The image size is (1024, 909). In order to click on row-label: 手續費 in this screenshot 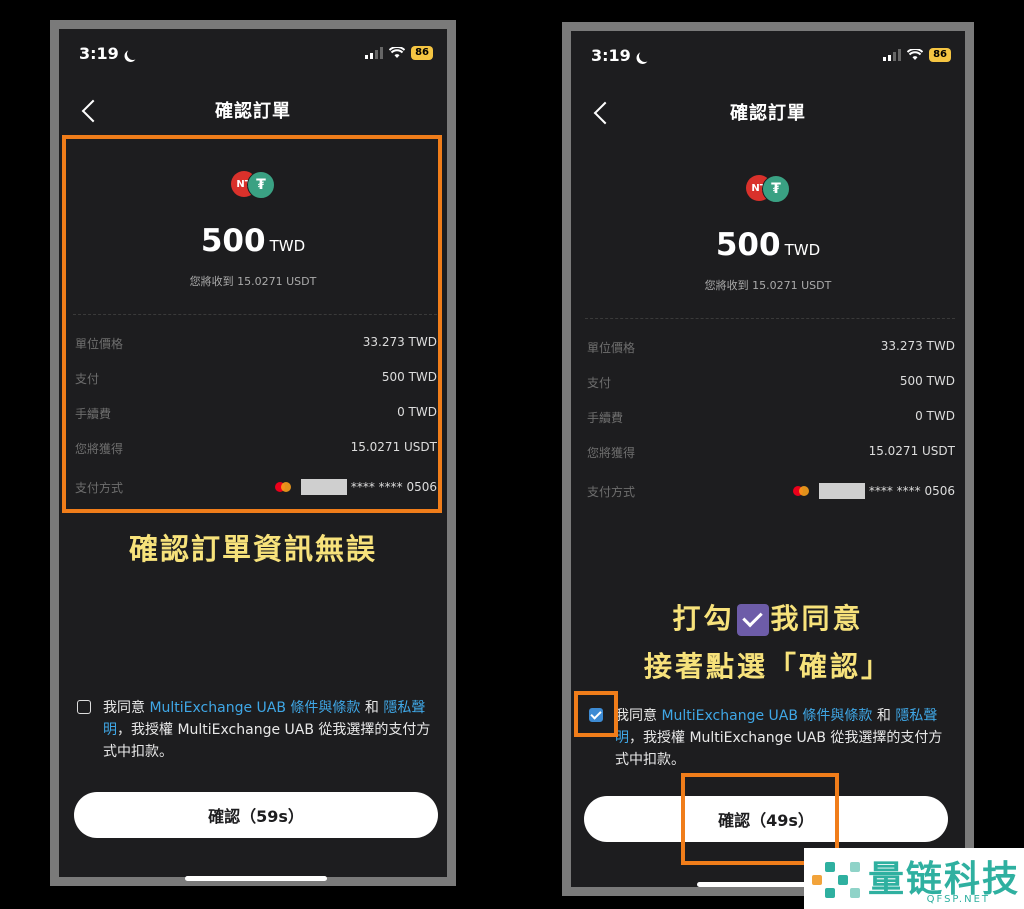, I will do `click(605, 418)`.